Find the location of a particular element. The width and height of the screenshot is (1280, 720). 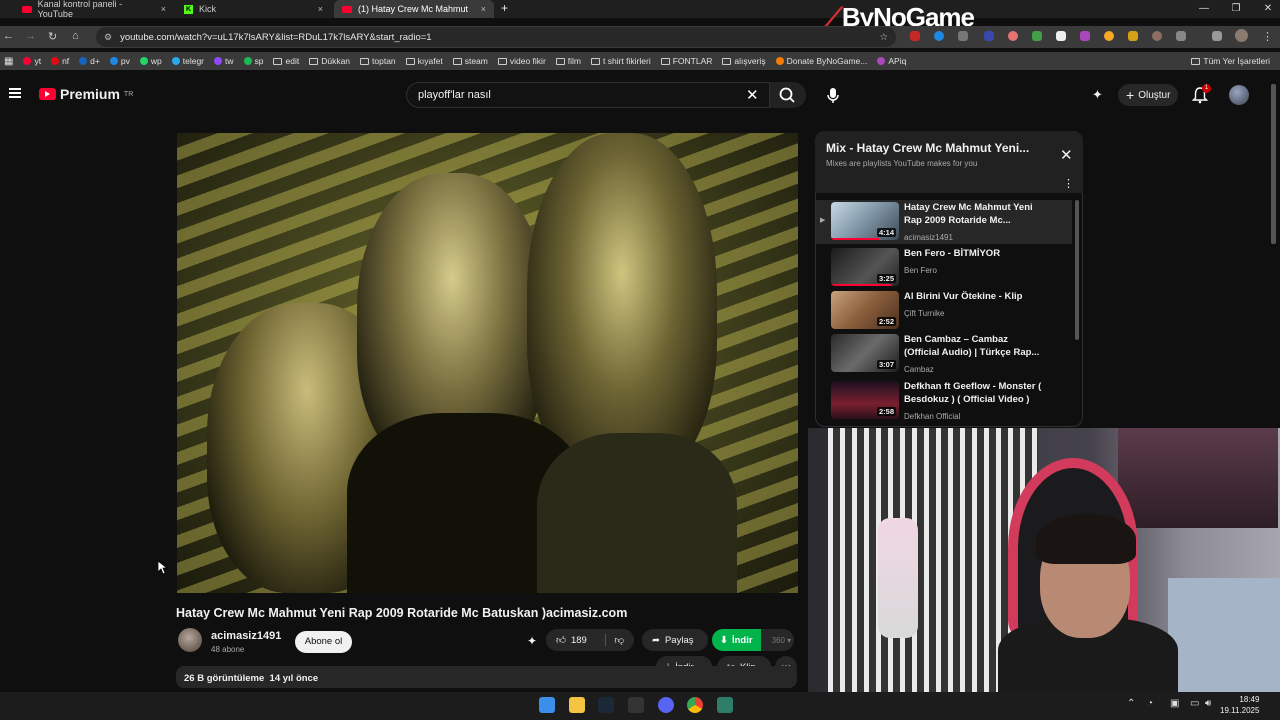

tab-kick: K Kick × is located at coordinates (253, 9).